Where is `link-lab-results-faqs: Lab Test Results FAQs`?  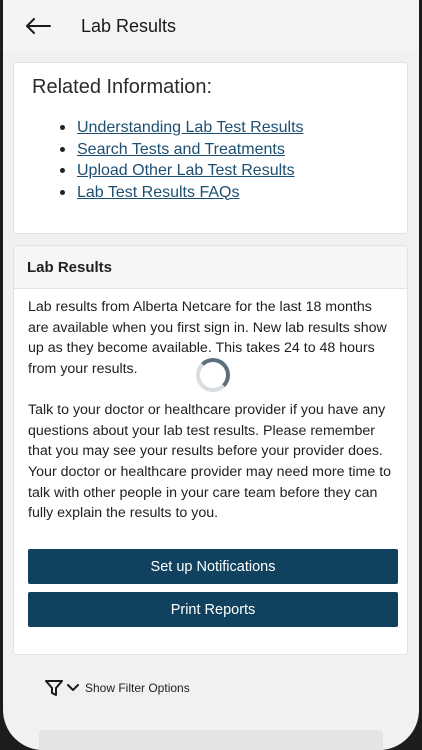 link-lab-results-faqs: Lab Test Results FAQs is located at coordinates (158, 192).